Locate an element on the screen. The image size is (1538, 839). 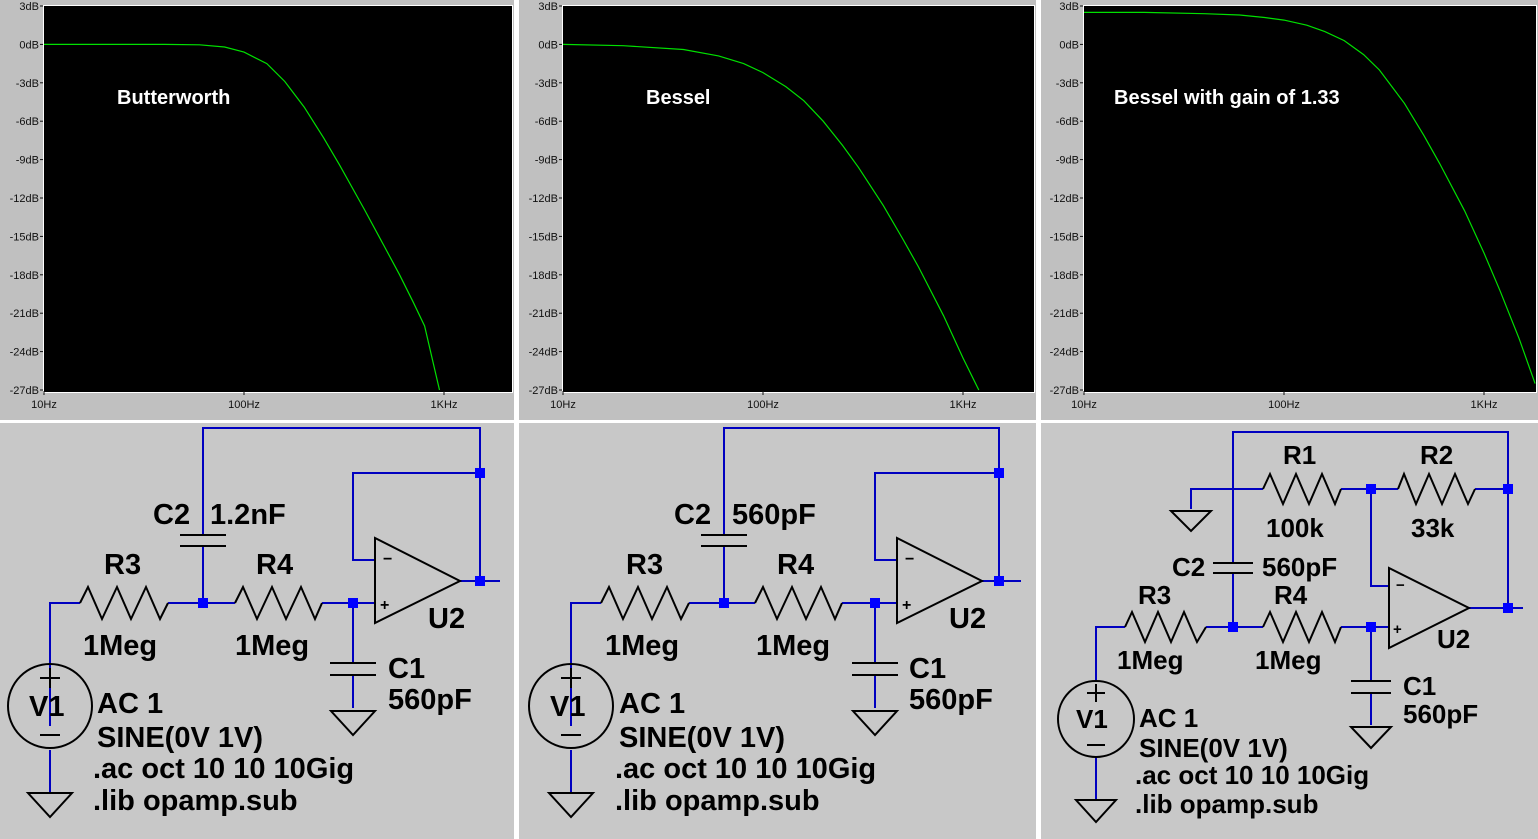
r1-name: R1 is located at coordinates (1299, 455).